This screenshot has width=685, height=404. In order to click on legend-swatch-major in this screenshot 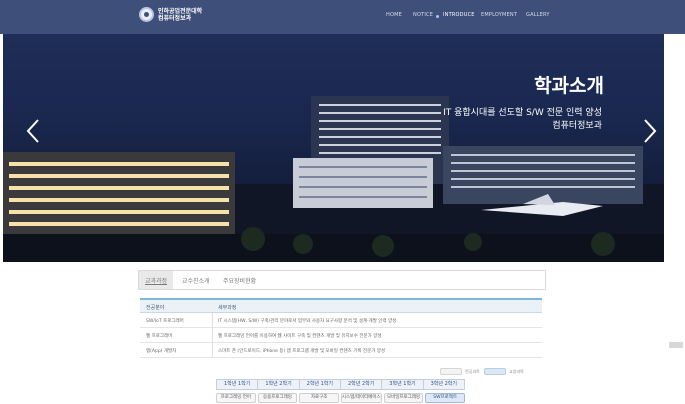, I will do `click(451, 371)`.